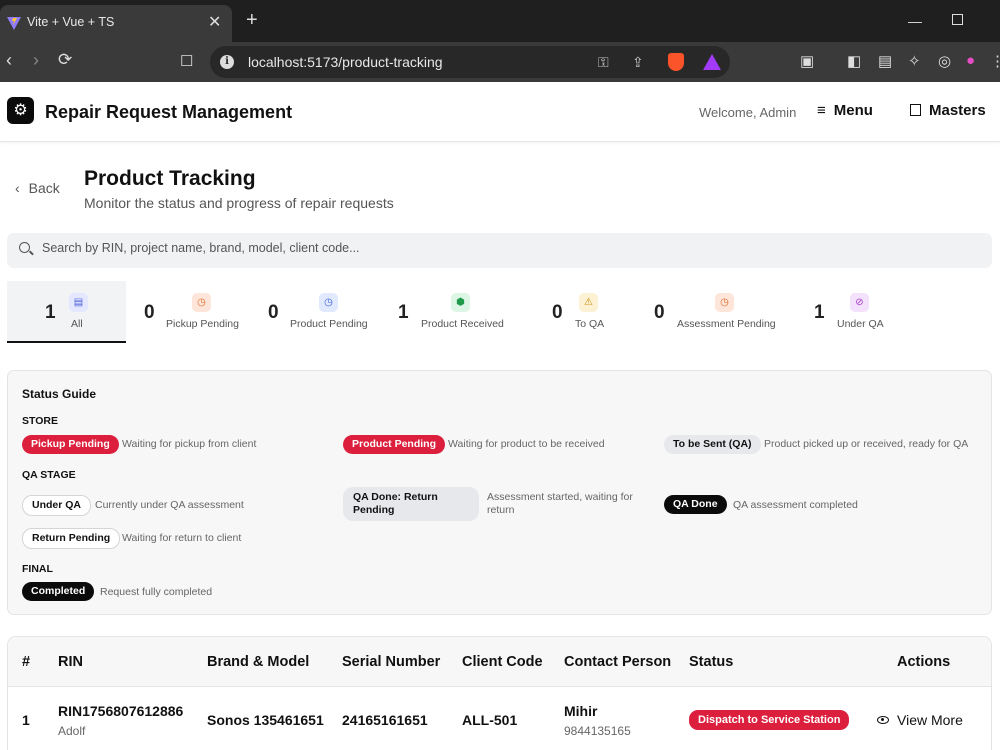 Image resolution: width=1000 pixels, height=750 pixels. I want to click on reload-icon: ⟳, so click(65, 60).